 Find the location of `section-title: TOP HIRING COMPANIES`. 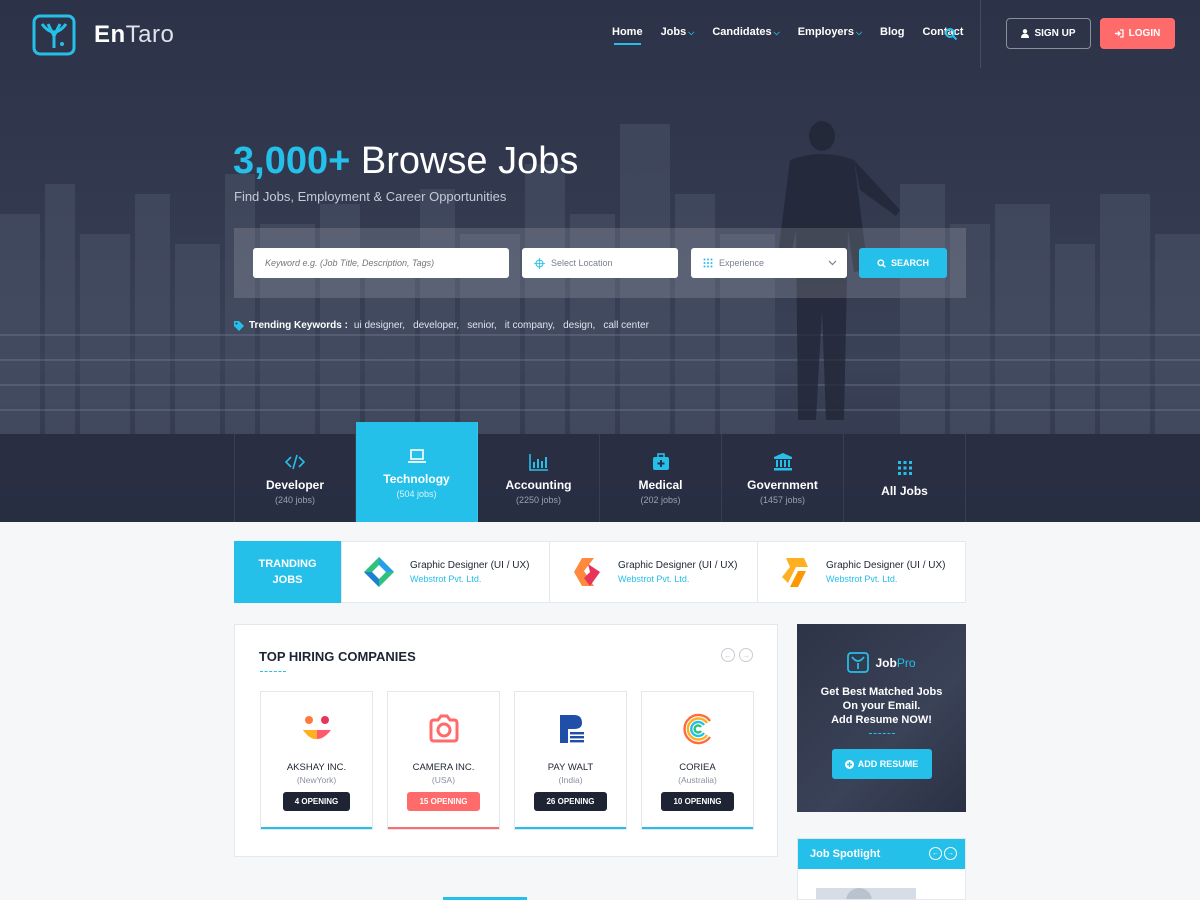

section-title: TOP HIRING COMPANIES is located at coordinates (337, 656).